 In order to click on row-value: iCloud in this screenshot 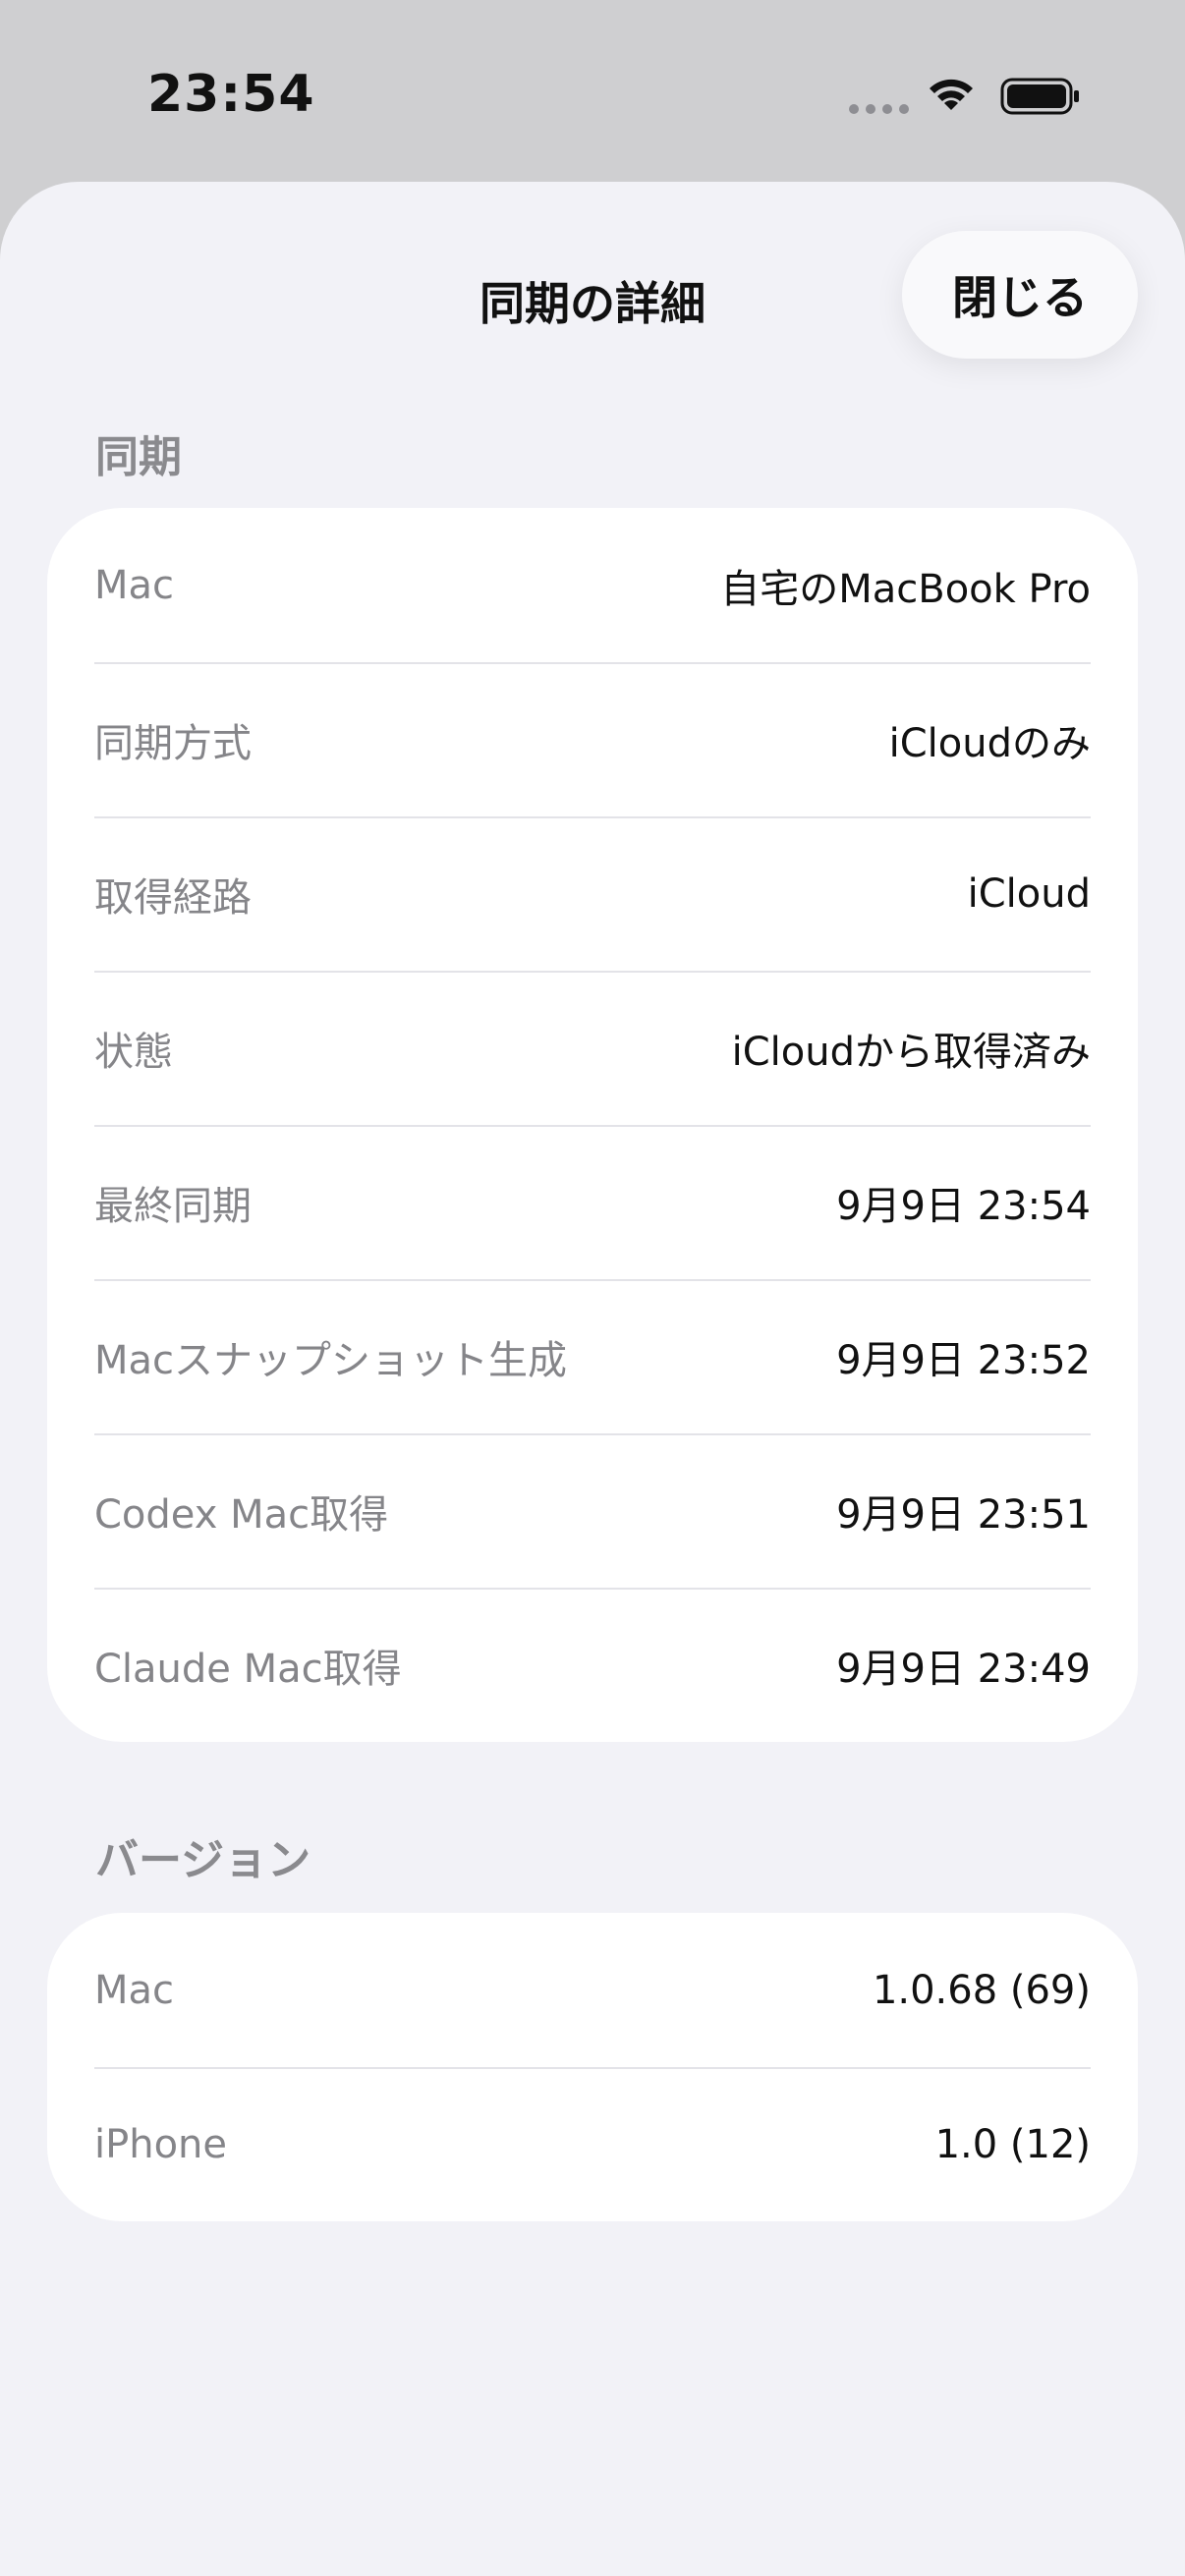, I will do `click(1029, 893)`.